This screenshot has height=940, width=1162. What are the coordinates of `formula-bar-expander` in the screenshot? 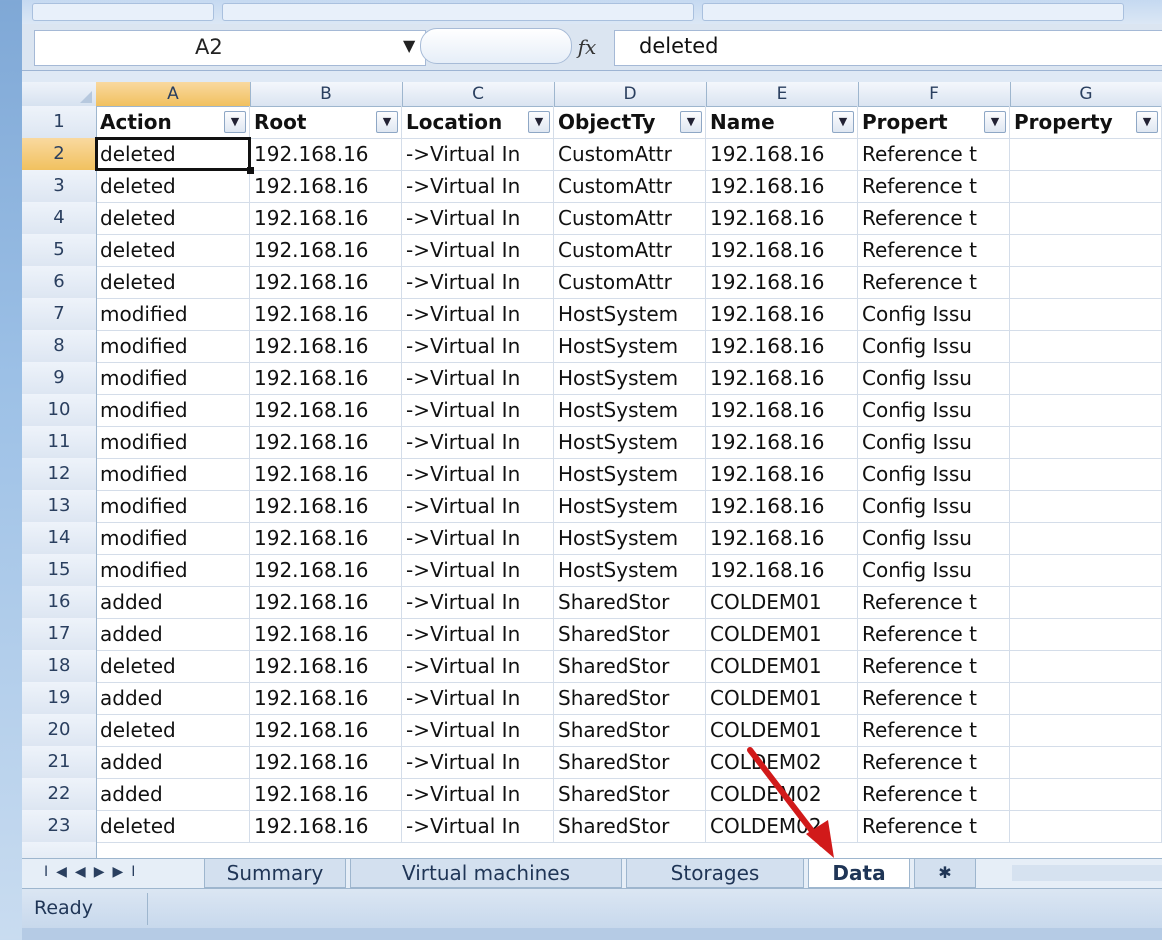 It's located at (496, 46).